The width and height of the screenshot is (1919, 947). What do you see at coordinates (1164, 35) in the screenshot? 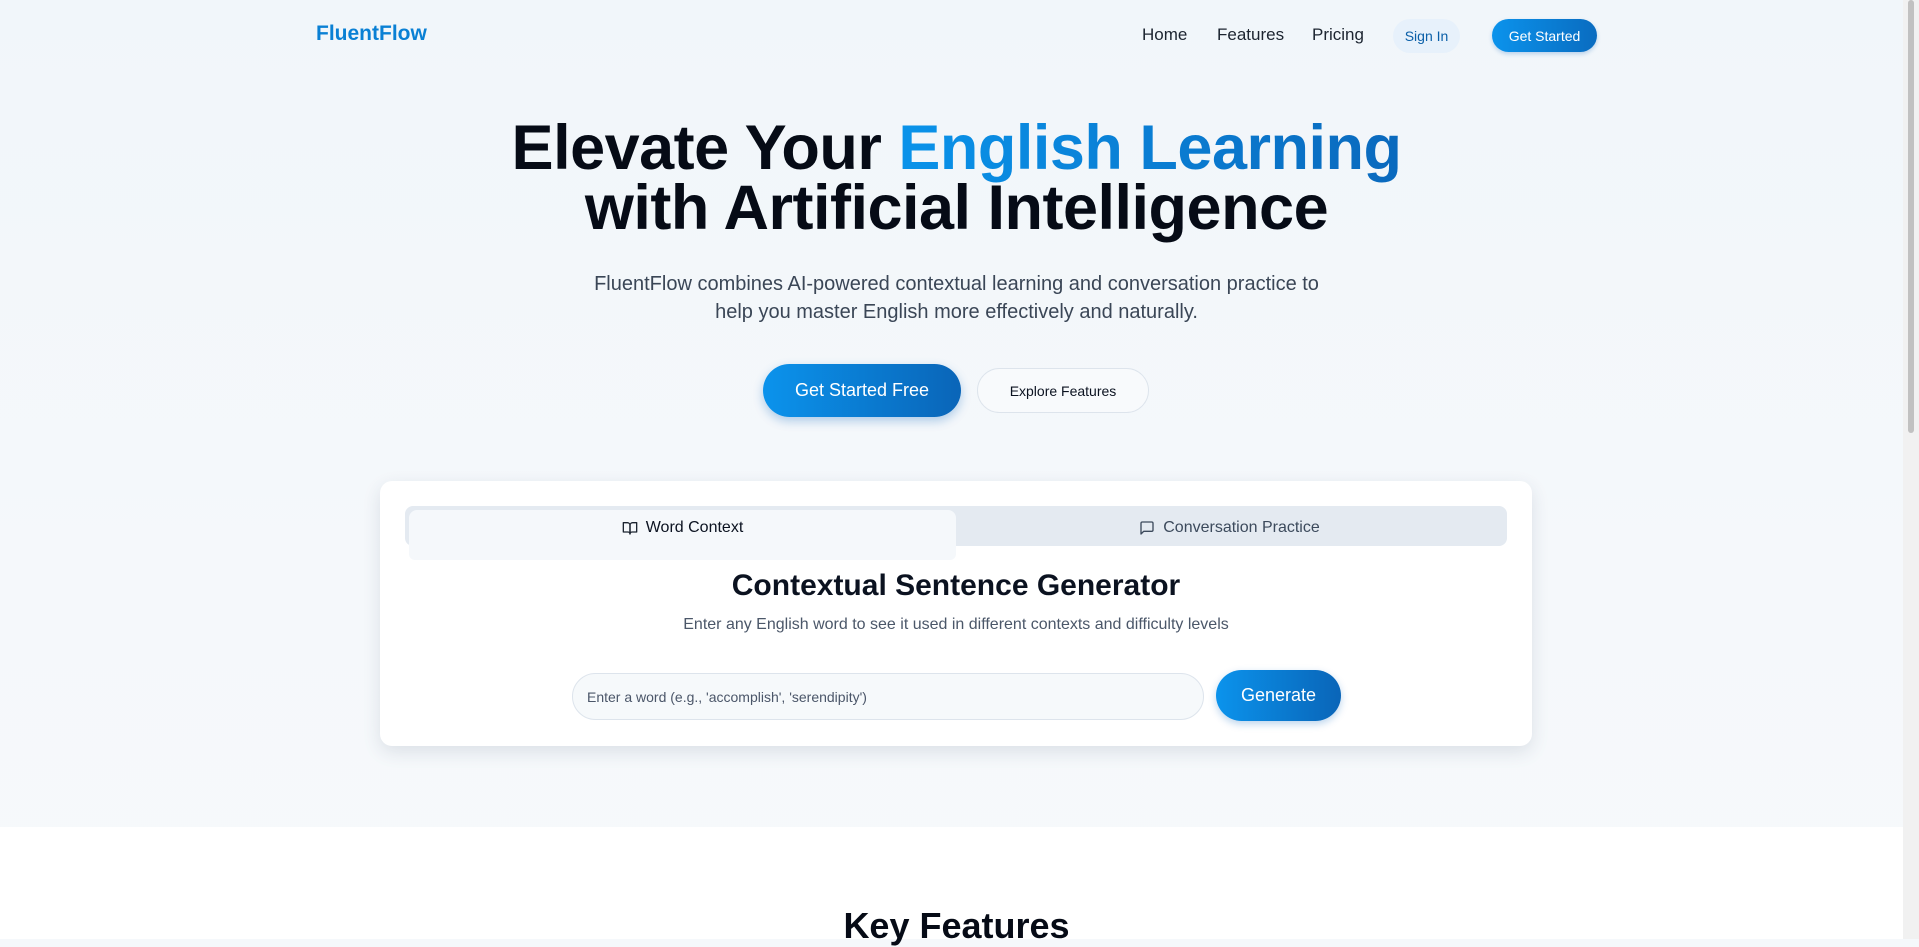
I see `nav-home-link: Home` at bounding box center [1164, 35].